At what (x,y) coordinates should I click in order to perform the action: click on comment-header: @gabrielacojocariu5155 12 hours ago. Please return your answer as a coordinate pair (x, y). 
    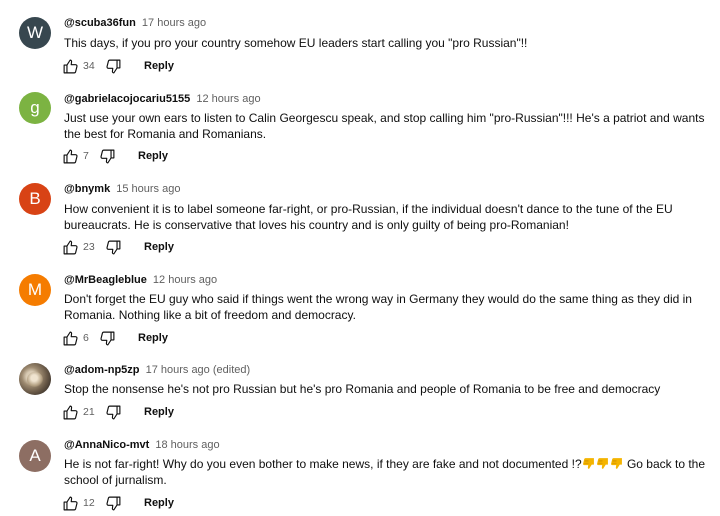
    Looking at the image, I should click on (162, 99).